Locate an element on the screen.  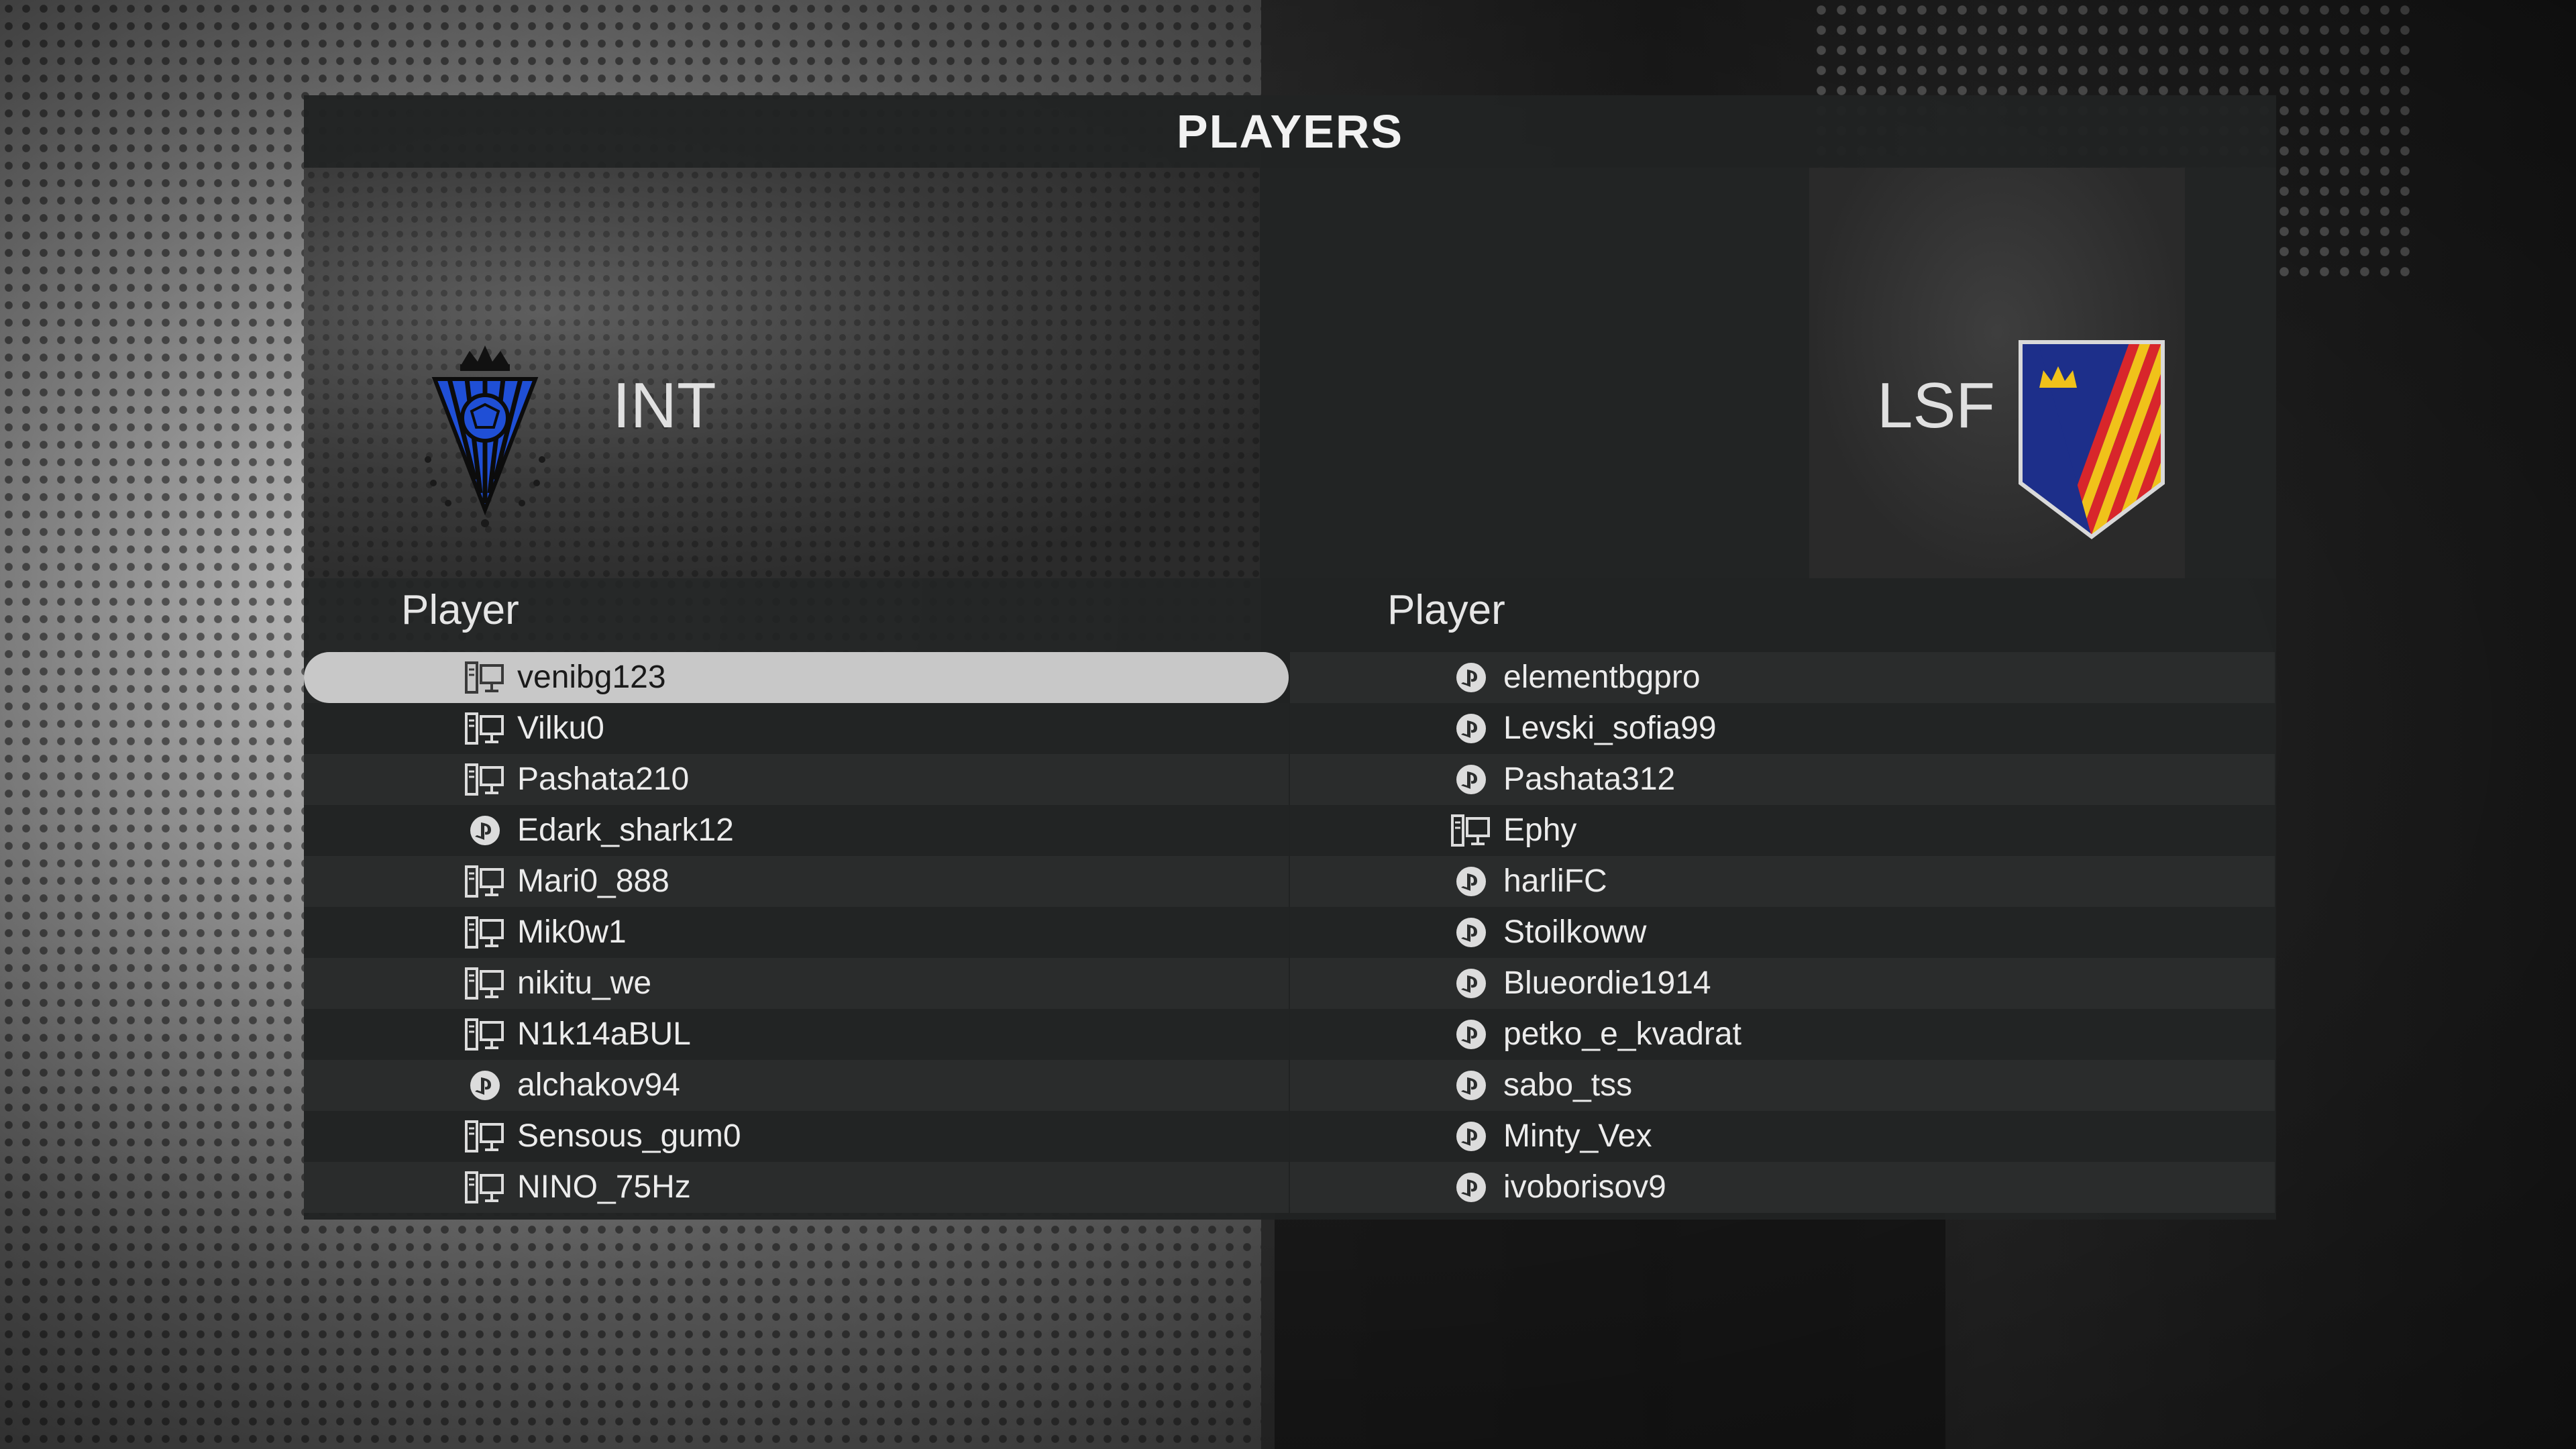
player-name: Mari0_888 is located at coordinates (593, 881).